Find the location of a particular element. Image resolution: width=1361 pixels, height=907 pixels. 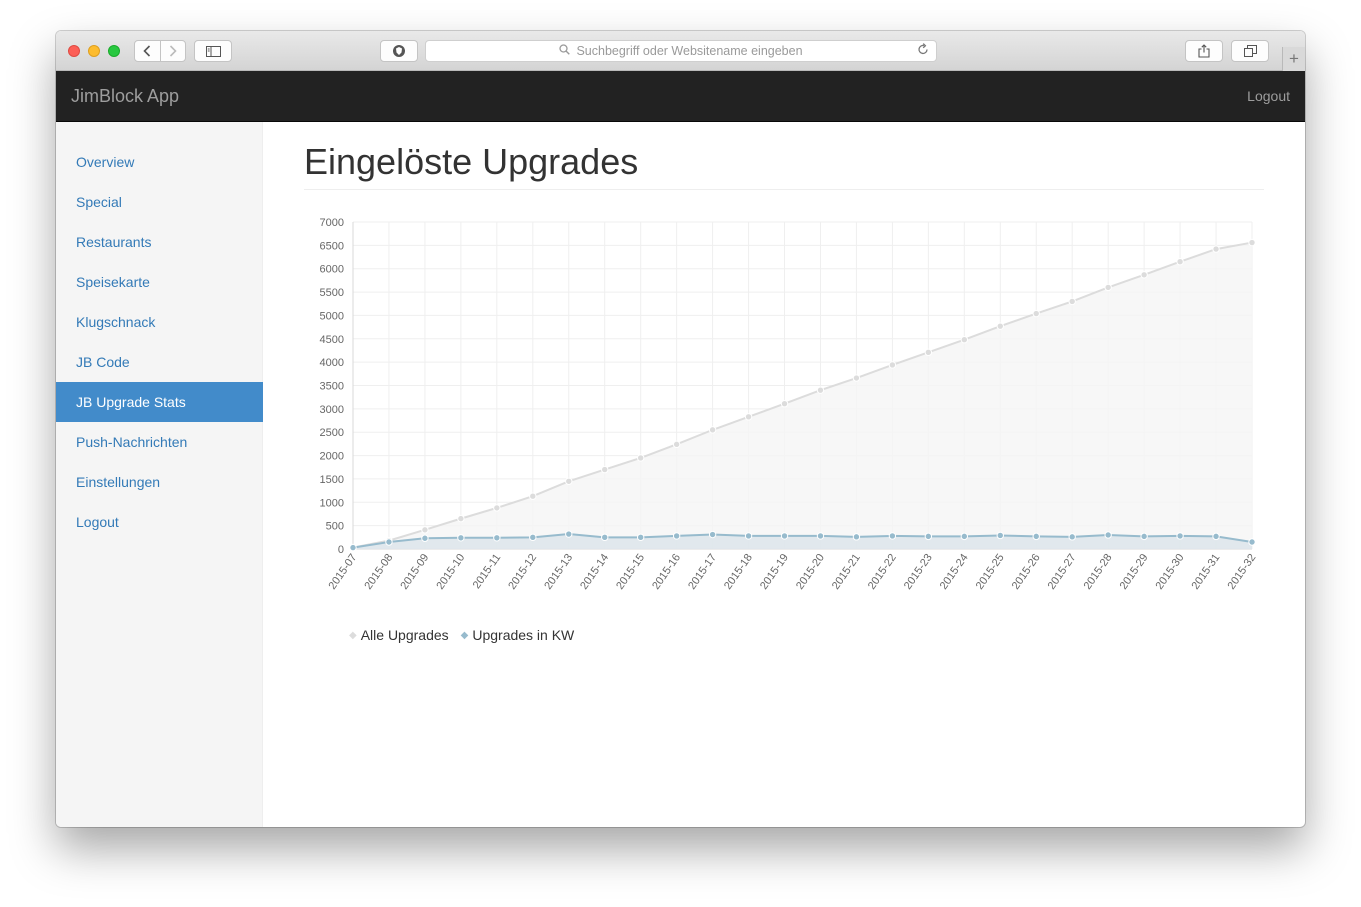

shield-icon is located at coordinates (399, 51).